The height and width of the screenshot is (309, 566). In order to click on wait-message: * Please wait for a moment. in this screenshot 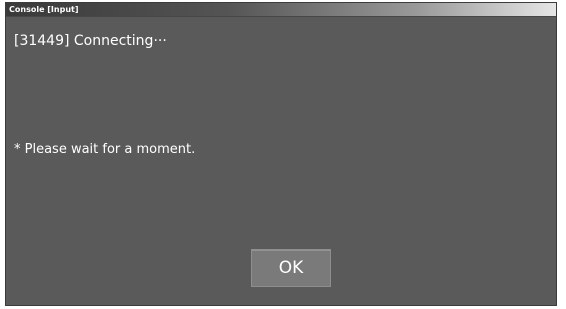, I will do `click(105, 149)`.